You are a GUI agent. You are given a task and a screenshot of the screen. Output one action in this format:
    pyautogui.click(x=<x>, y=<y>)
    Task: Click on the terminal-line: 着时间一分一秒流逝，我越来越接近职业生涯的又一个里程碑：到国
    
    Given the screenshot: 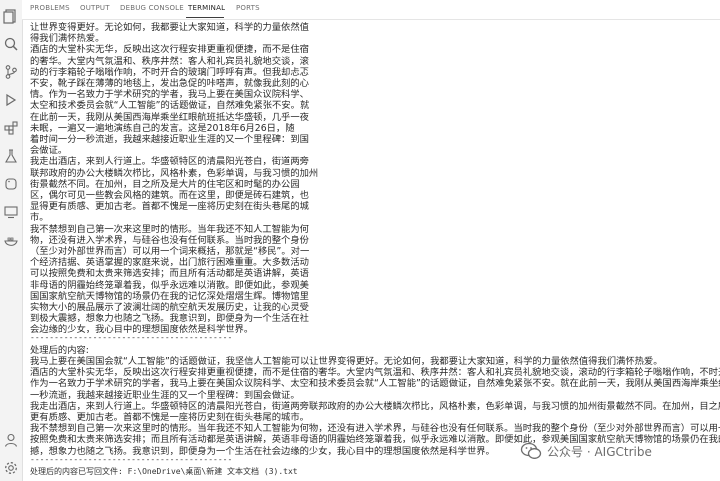 What is the action you would take?
    pyautogui.click(x=169, y=140)
    